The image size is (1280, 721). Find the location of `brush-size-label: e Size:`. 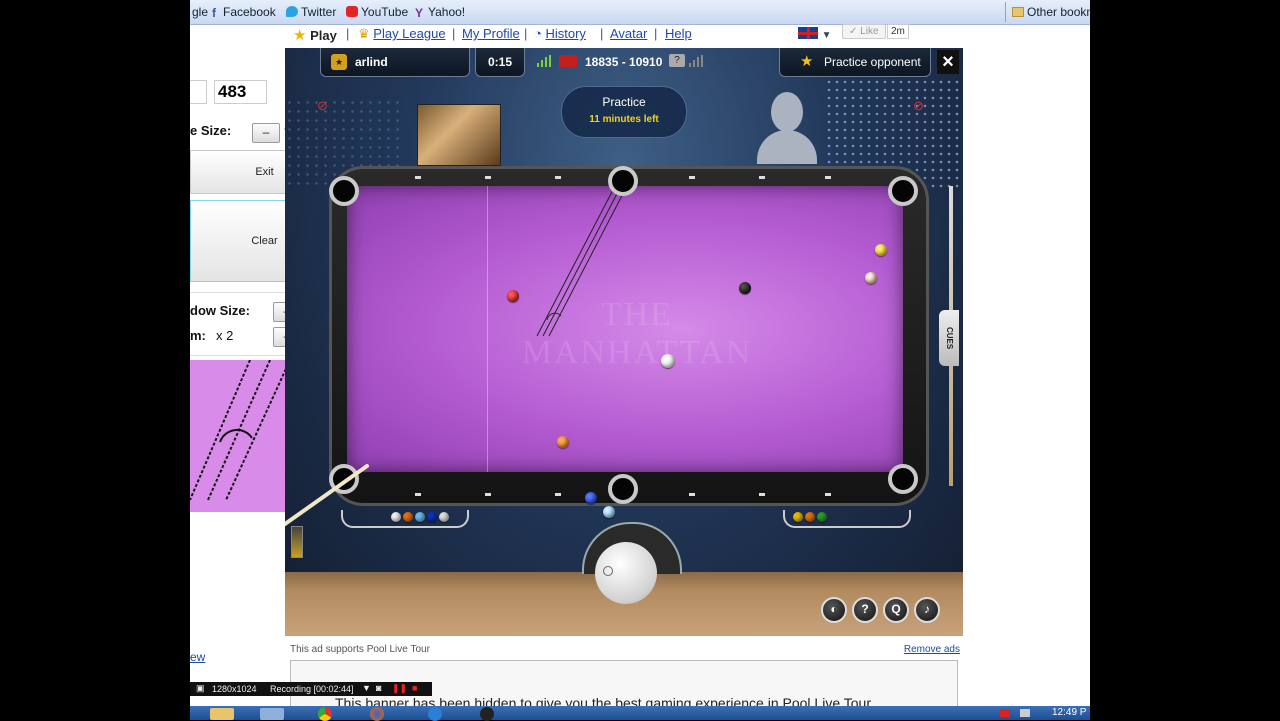

brush-size-label: e Size: is located at coordinates (211, 130).